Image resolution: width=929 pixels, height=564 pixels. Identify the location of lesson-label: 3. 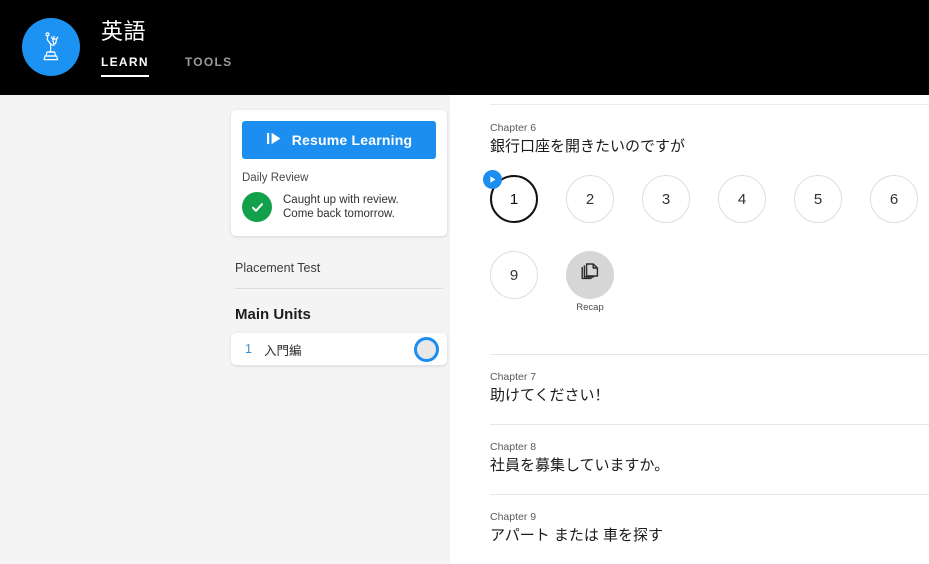
(666, 199).